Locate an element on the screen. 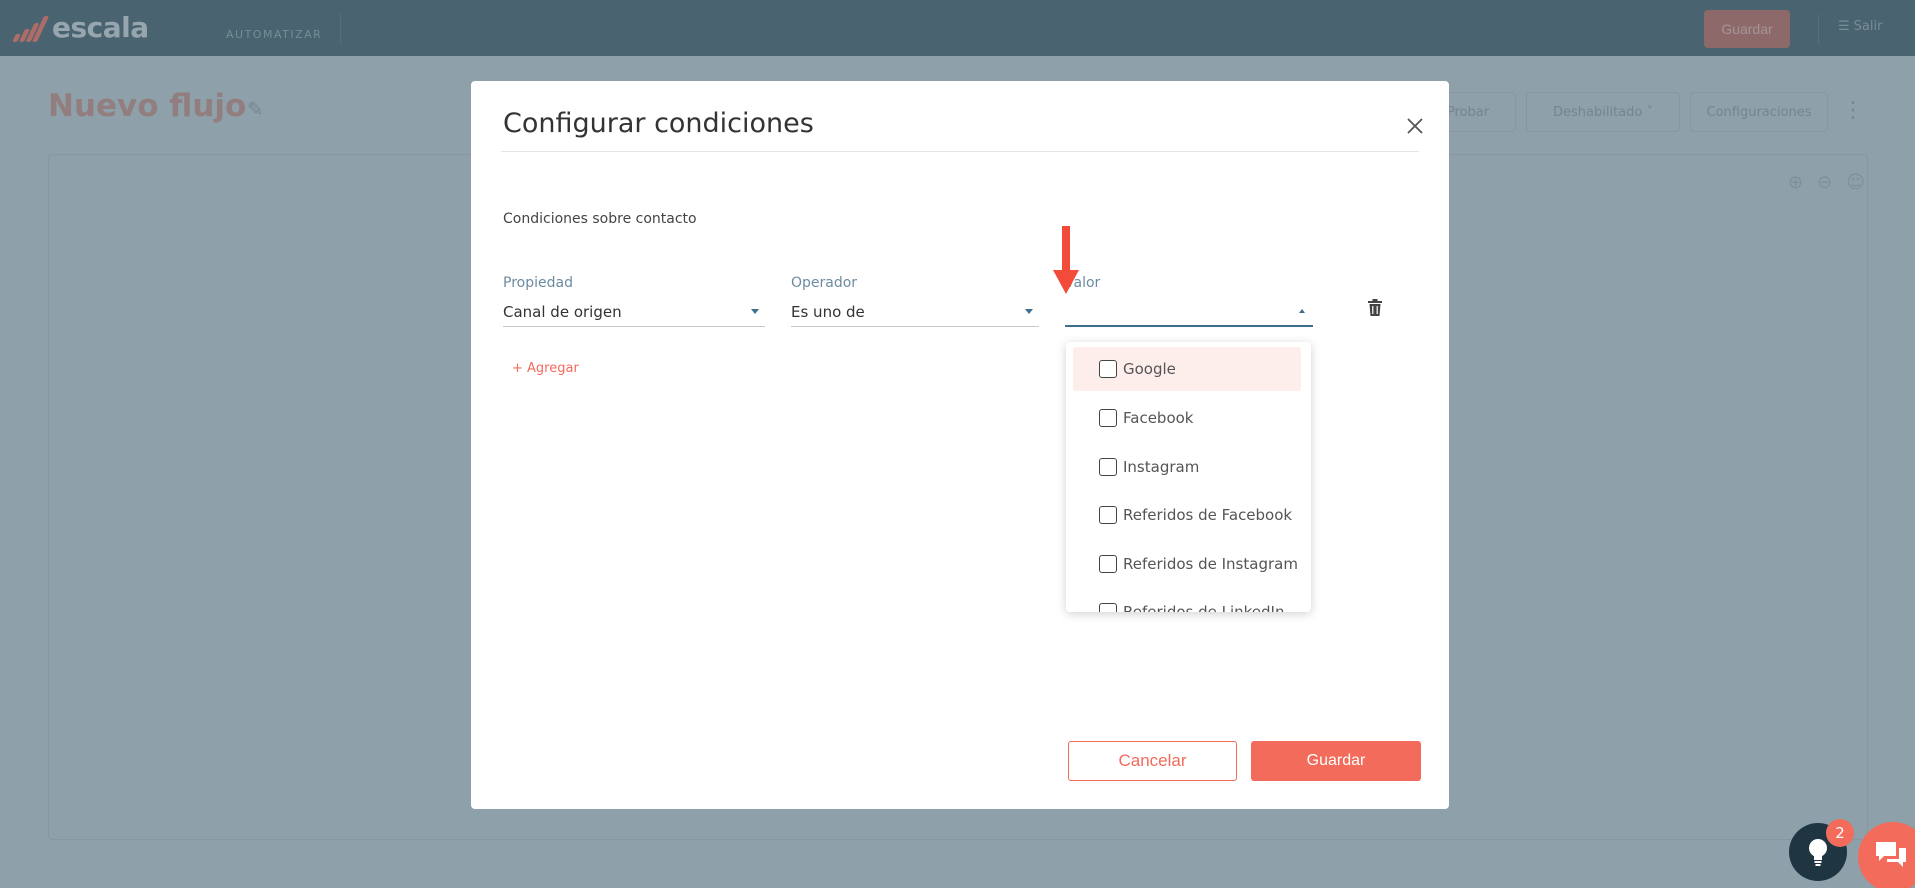 The height and width of the screenshot is (888, 1915). cancel-button: Cancelar is located at coordinates (1152, 761).